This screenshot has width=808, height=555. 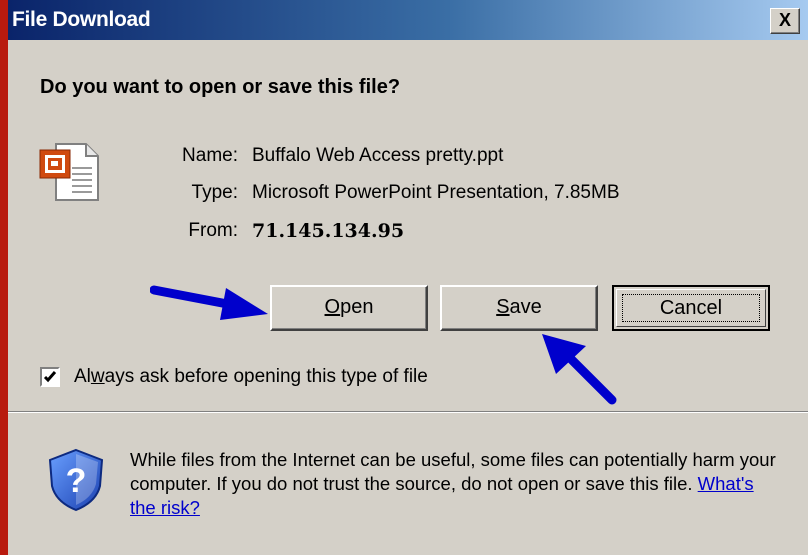 What do you see at coordinates (408, 20) in the screenshot?
I see `title-bar: File Download X` at bounding box center [408, 20].